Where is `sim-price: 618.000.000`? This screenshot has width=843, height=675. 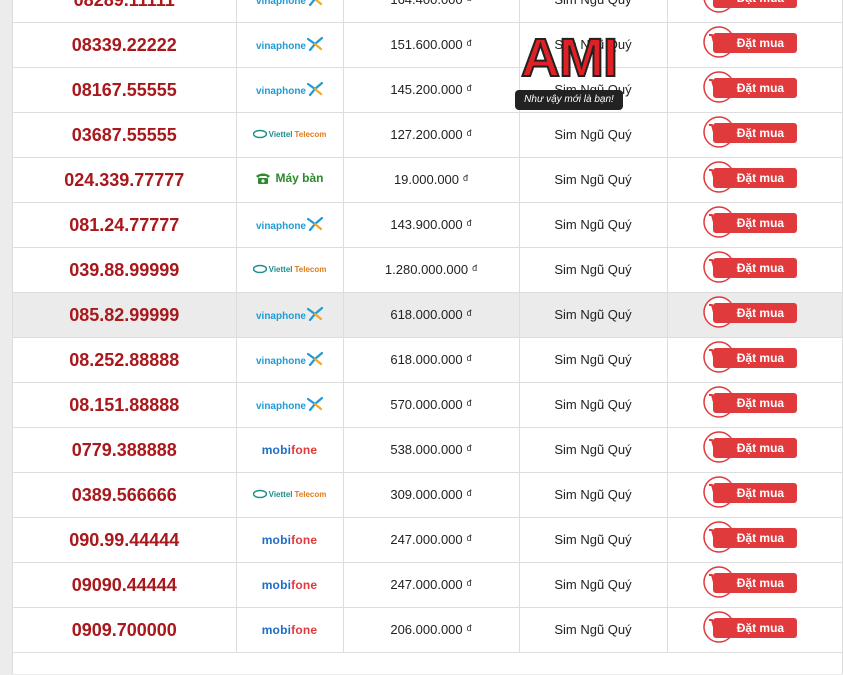
sim-price: 618.000.000 is located at coordinates (426, 314).